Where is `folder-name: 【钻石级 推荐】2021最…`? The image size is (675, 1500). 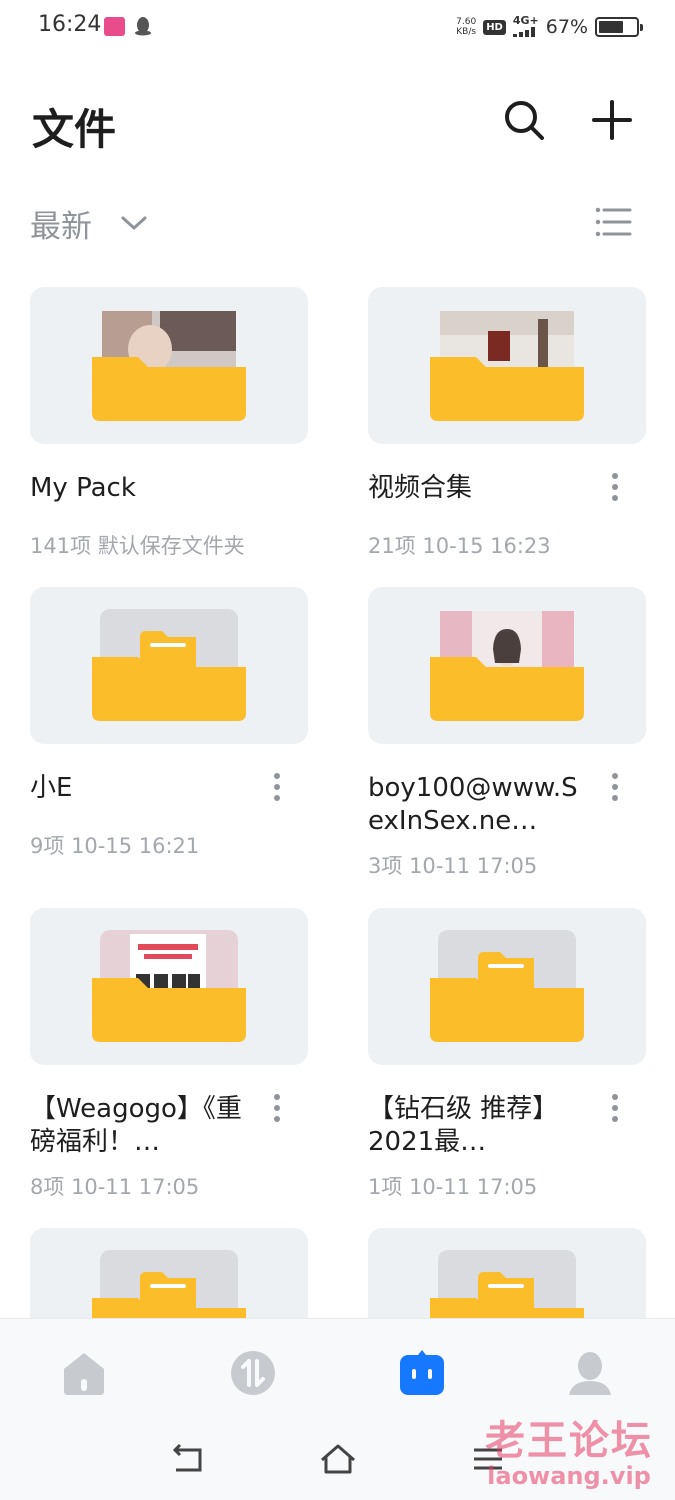
folder-name: 【钻石级 推荐】2021最… is located at coordinates (463, 1125).